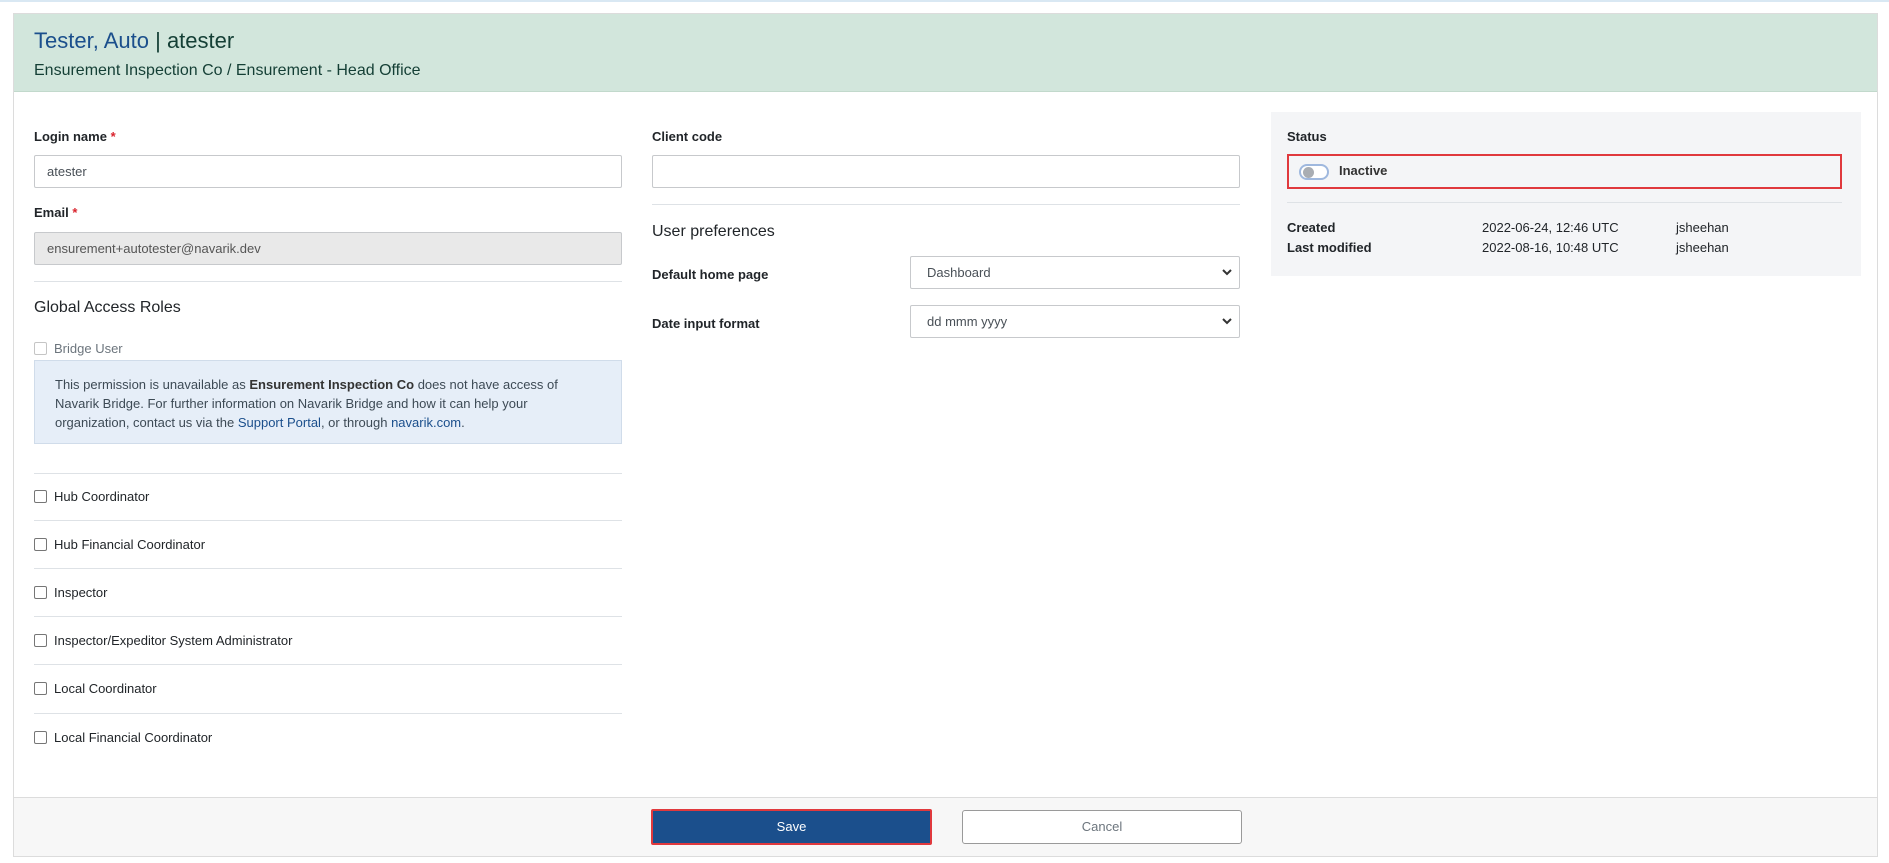  I want to click on save-button: Save, so click(791, 827).